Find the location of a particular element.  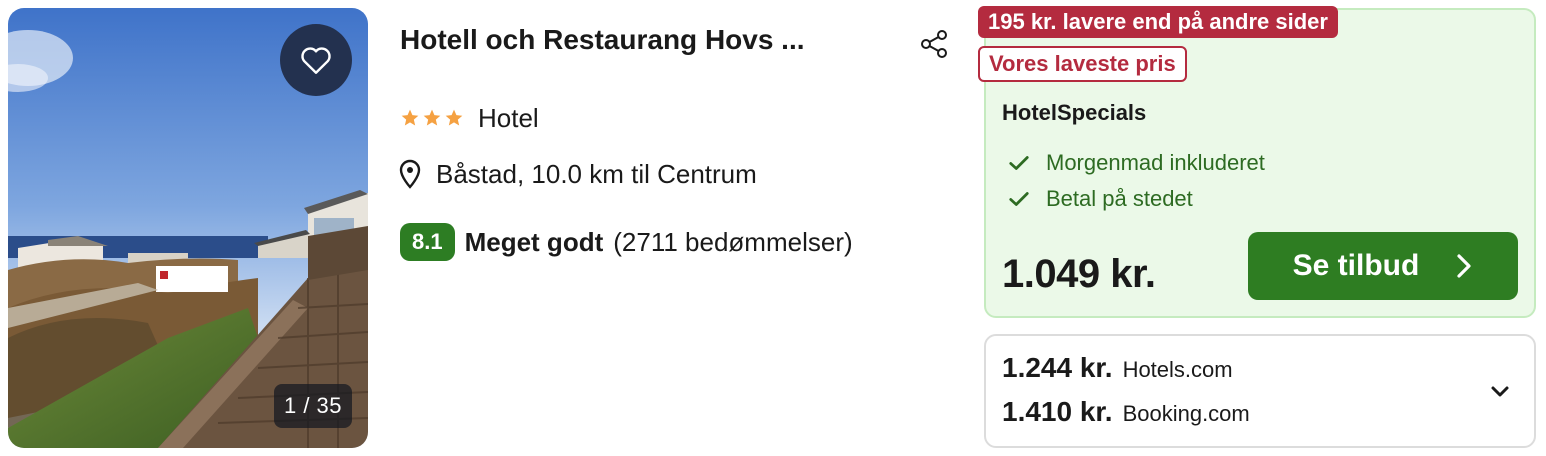

chevron-right-icon is located at coordinates (1464, 266).